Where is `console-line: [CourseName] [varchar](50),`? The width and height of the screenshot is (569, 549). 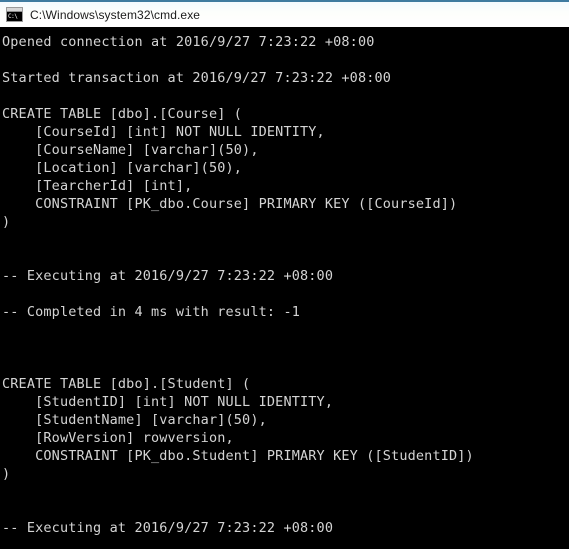
console-line: [CourseName] [varchar](50), is located at coordinates (130, 150).